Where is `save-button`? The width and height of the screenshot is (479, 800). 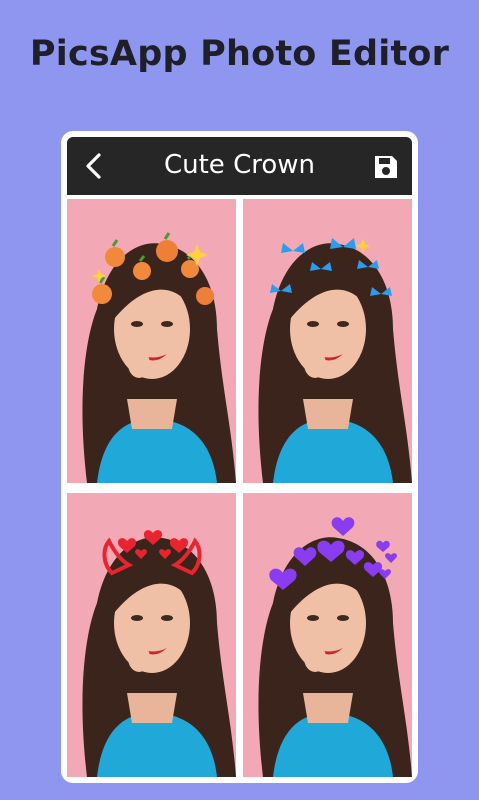 save-button is located at coordinates (386, 167).